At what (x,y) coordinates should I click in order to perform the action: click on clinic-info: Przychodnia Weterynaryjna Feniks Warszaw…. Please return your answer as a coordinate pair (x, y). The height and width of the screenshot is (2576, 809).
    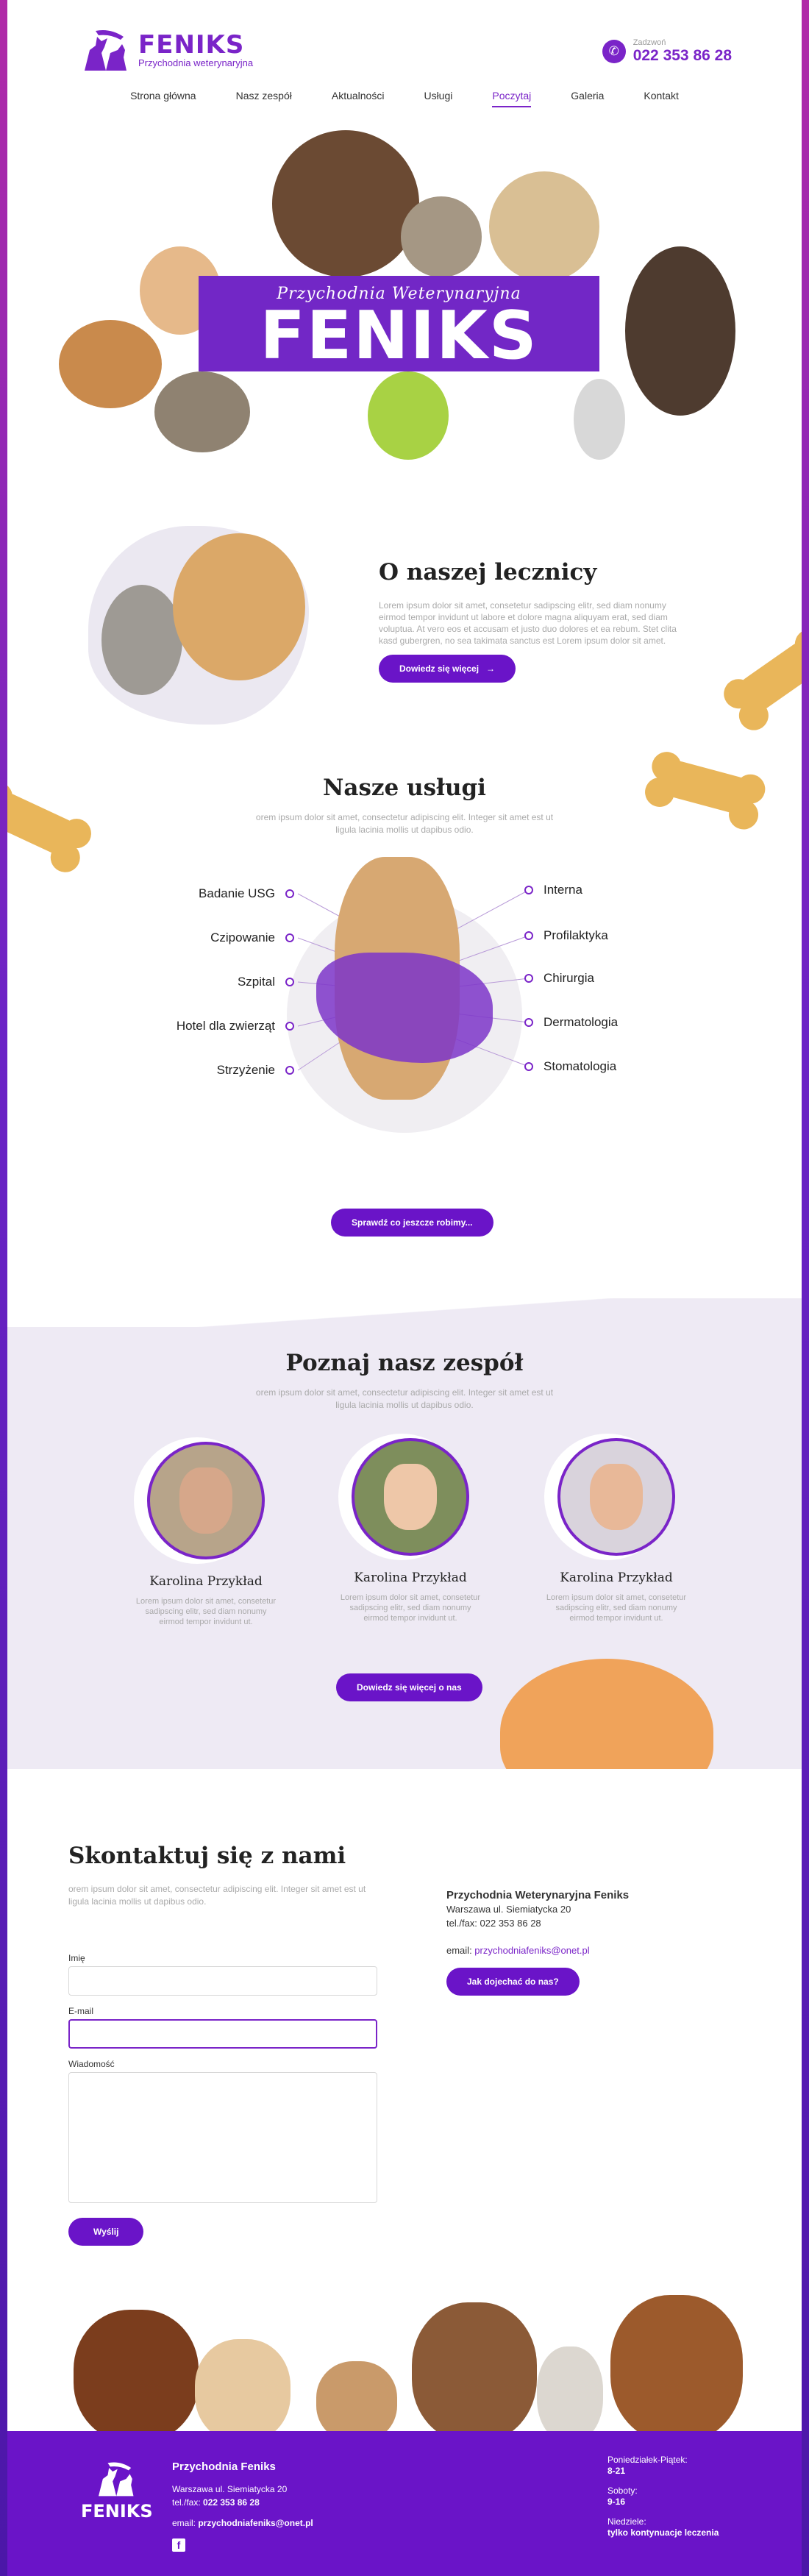
    Looking at the image, I should click on (537, 1942).